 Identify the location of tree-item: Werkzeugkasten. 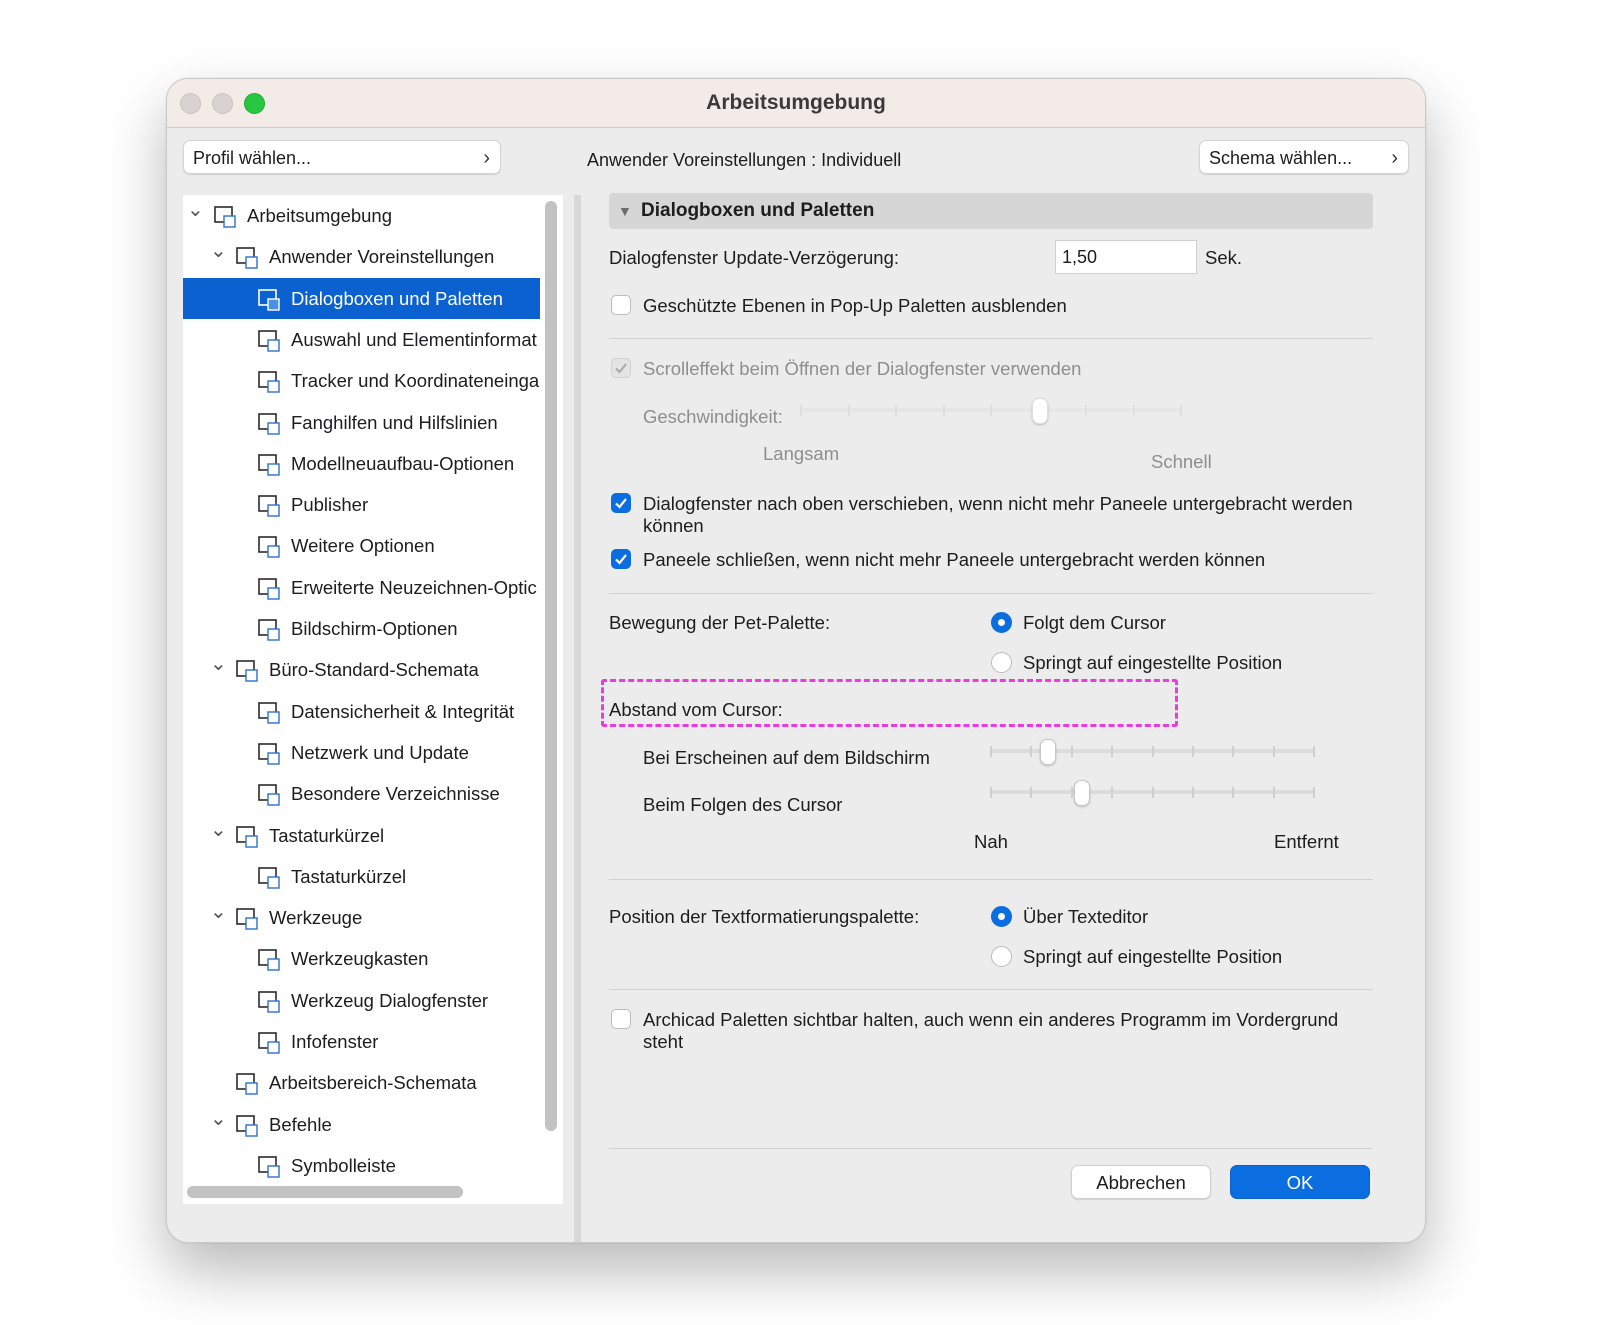
(361, 958).